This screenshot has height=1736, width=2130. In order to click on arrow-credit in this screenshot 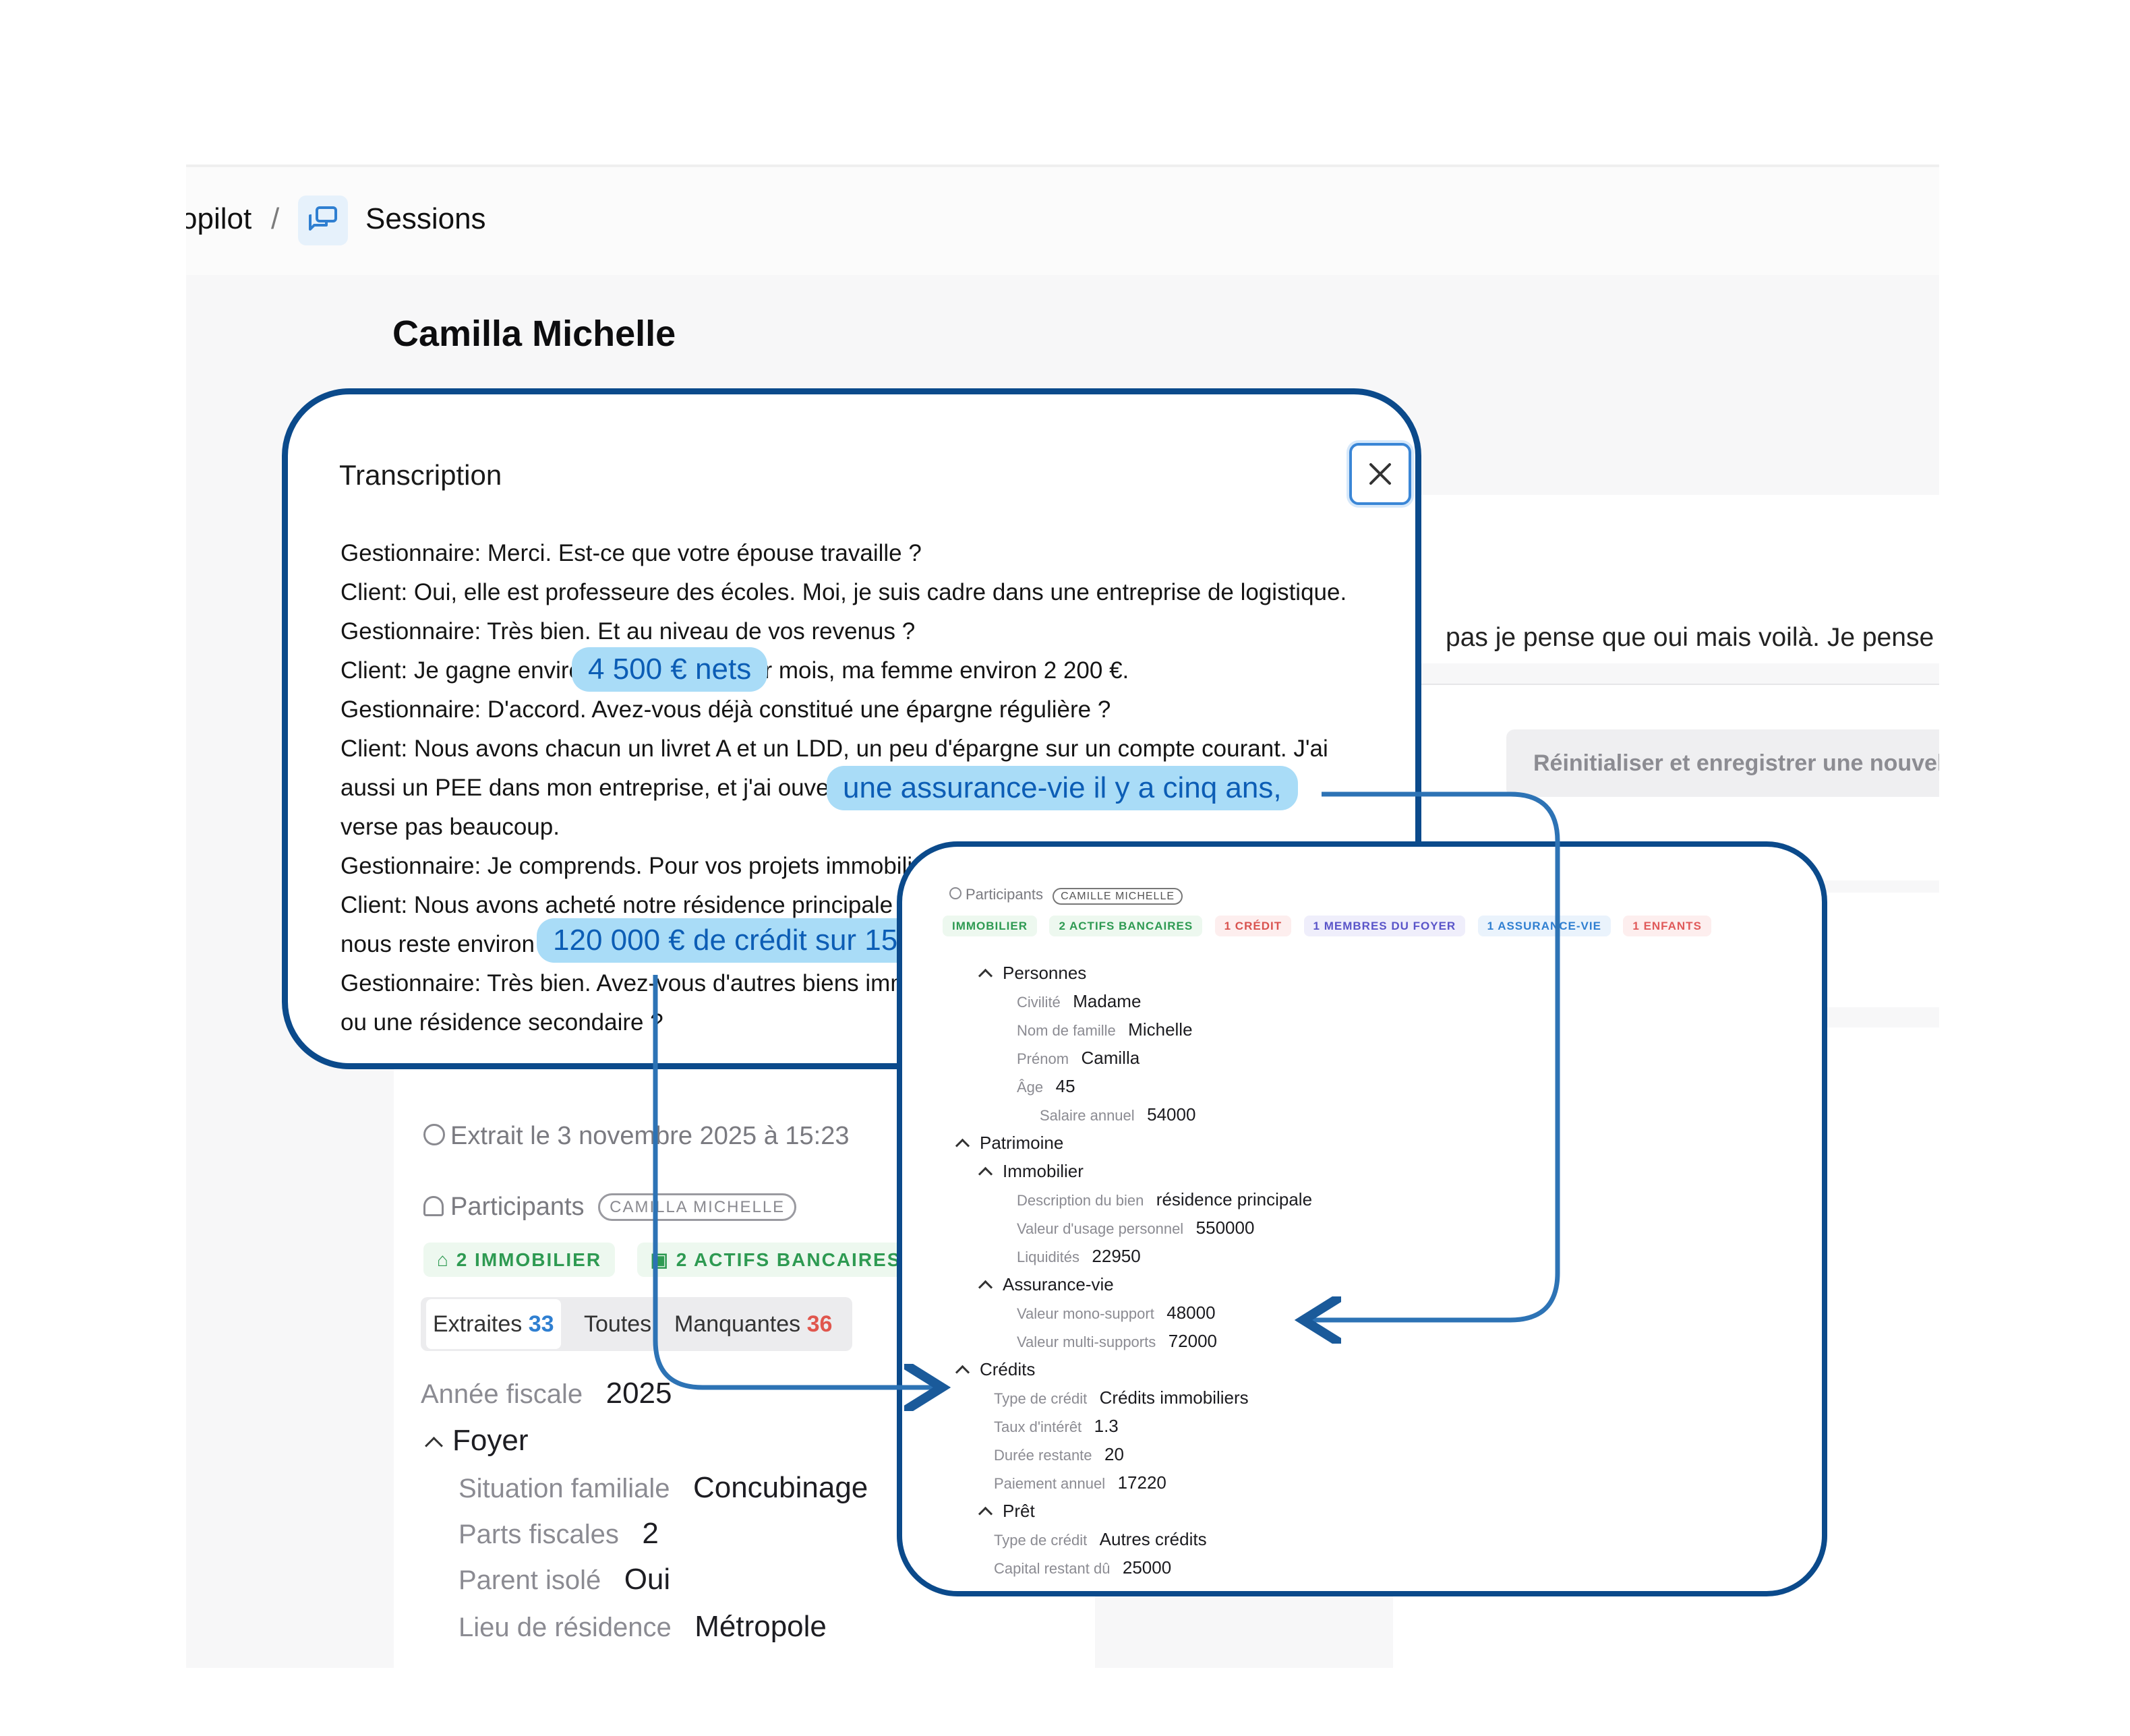, I will do `click(795, 1181)`.